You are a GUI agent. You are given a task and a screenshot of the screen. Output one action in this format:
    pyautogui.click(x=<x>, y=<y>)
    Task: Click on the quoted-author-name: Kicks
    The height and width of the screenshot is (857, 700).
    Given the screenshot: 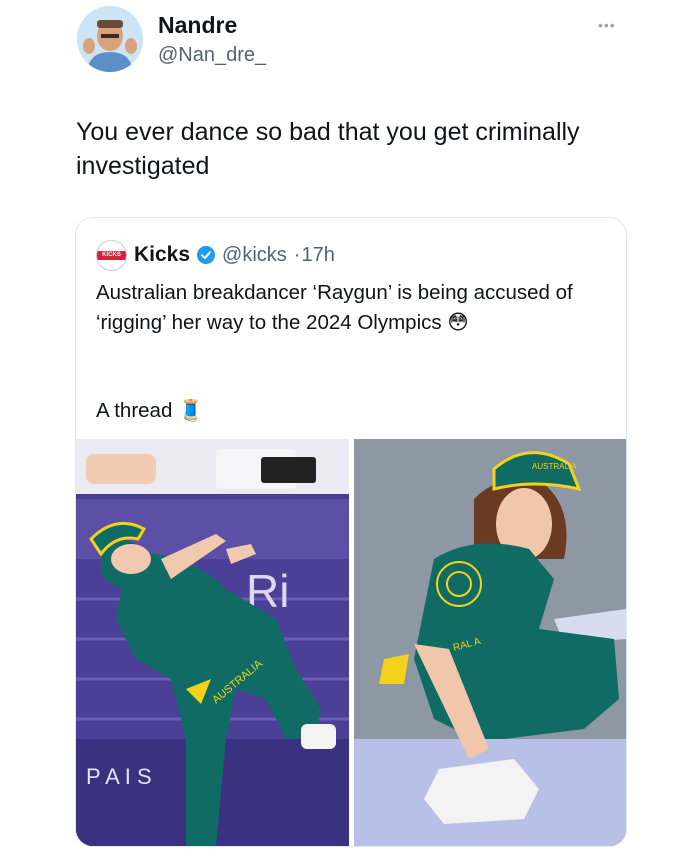 What is the action you would take?
    pyautogui.click(x=162, y=255)
    